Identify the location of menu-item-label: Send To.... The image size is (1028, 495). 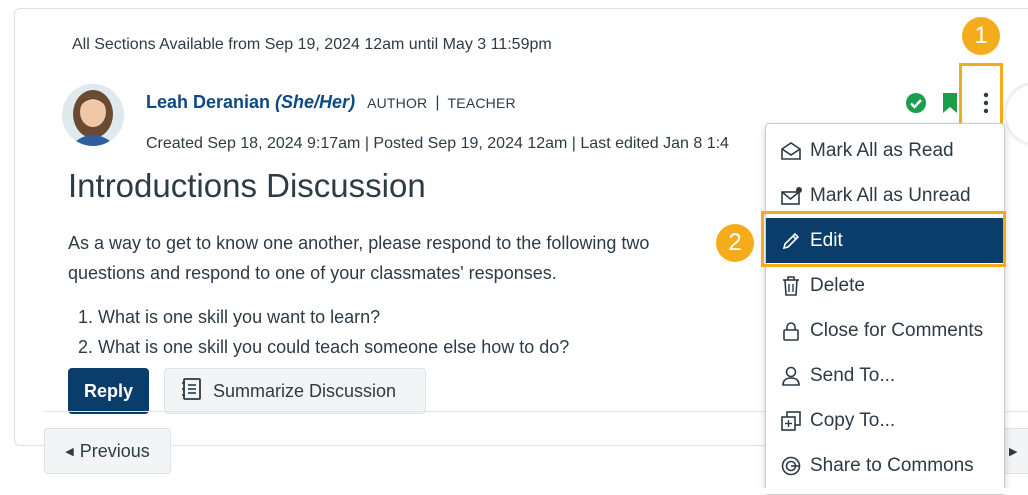
(853, 375).